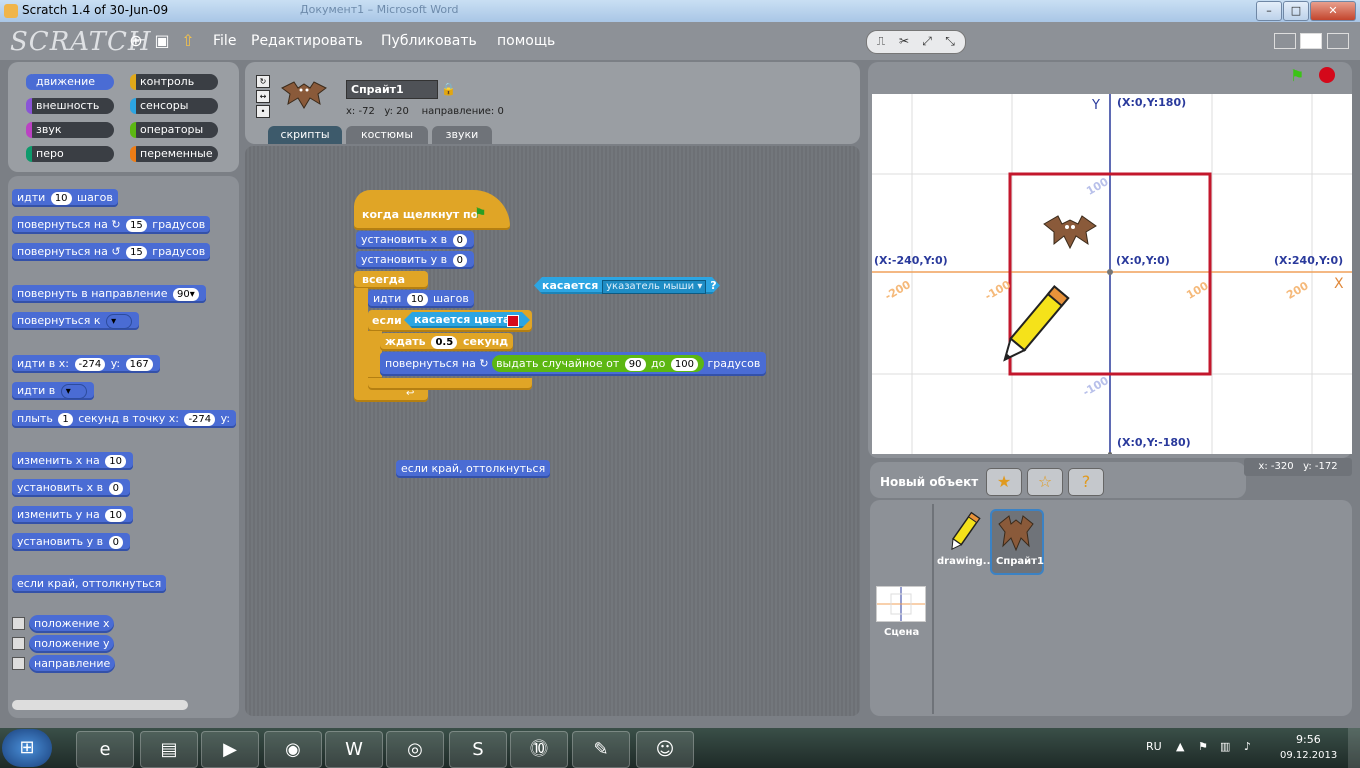  What do you see at coordinates (1154, 746) in the screenshot?
I see `language-indicator: RU` at bounding box center [1154, 746].